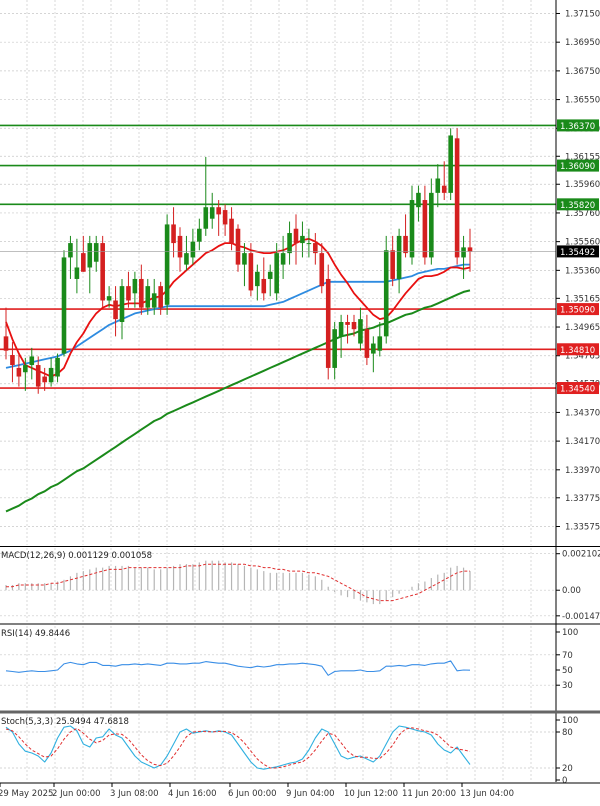  What do you see at coordinates (577, 167) in the screenshot?
I see `level-label-1: 1.36090` at bounding box center [577, 167].